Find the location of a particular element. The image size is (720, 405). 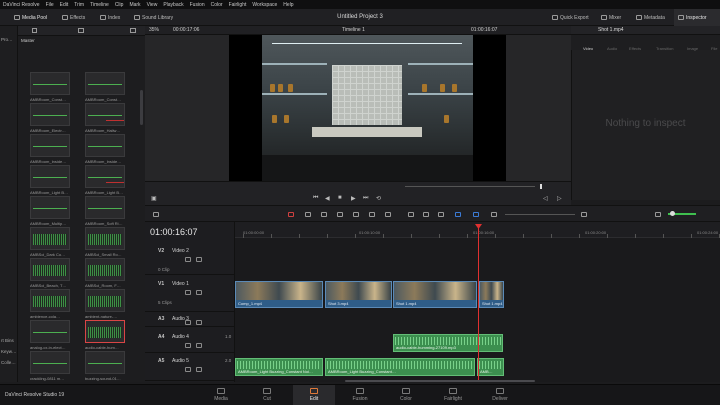

scrubber-track is located at coordinates (470, 186).